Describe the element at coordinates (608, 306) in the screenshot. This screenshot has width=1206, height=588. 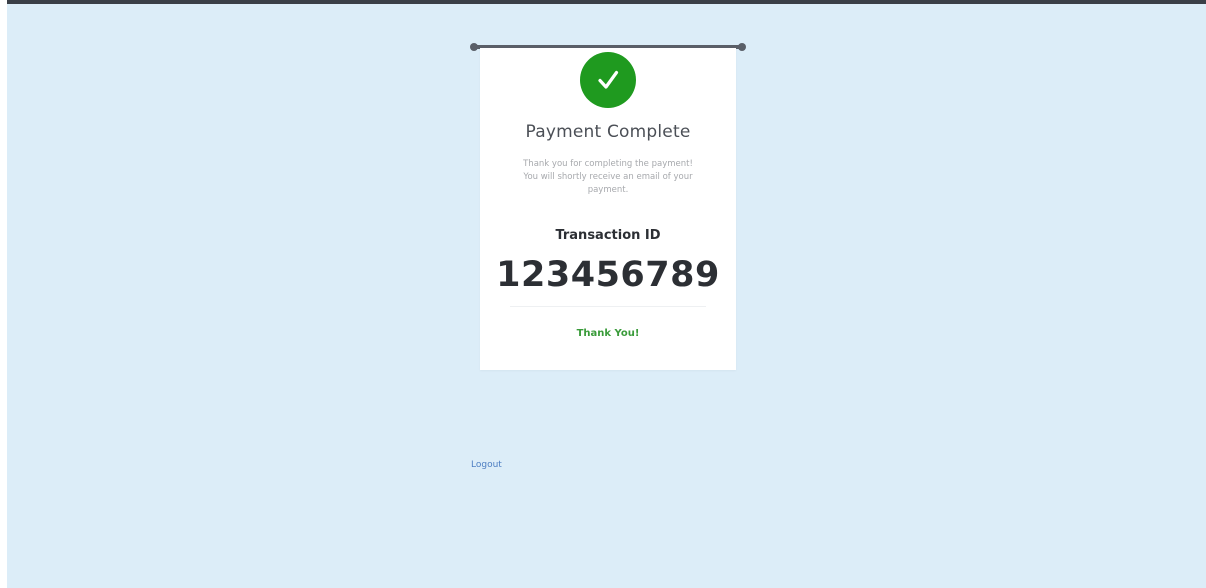
I see `divider` at that location.